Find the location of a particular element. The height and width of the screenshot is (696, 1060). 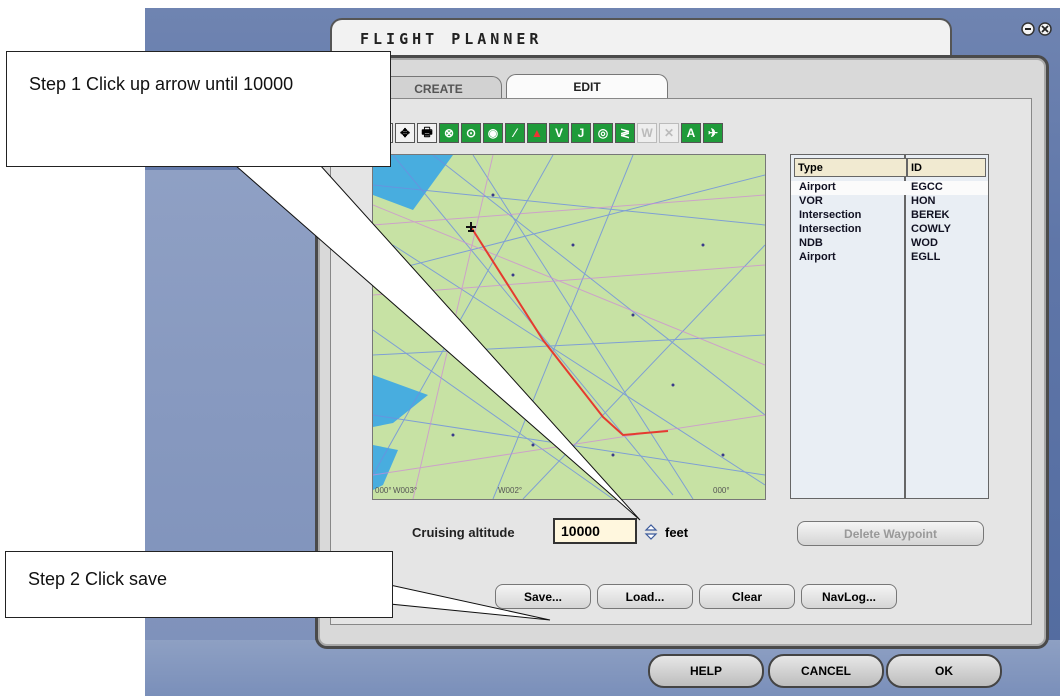

ok-button: OK is located at coordinates (944, 671).